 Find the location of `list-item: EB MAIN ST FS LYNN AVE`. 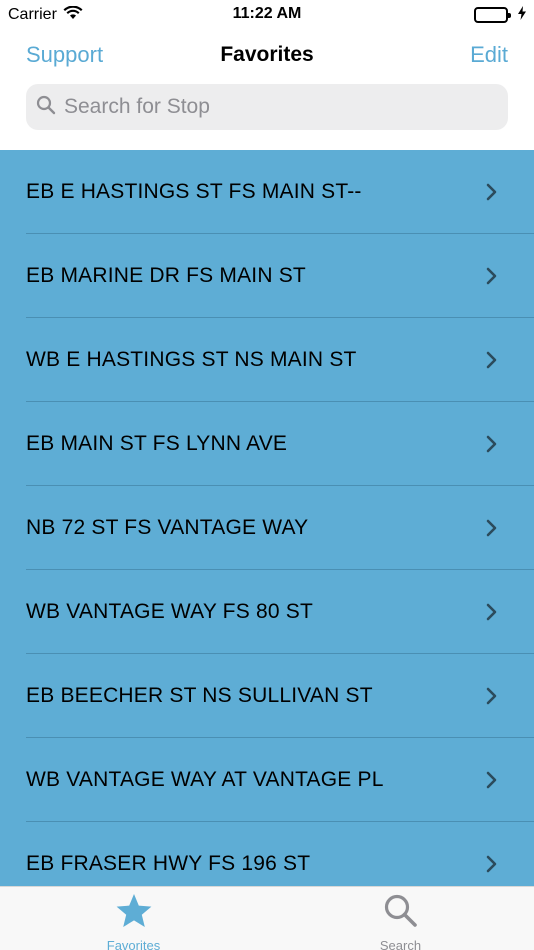

list-item: EB MAIN ST FS LYNN AVE is located at coordinates (267, 444).